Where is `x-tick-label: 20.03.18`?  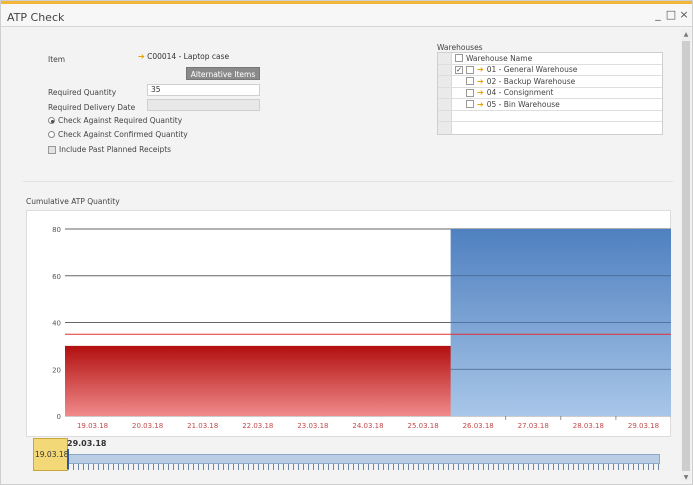 x-tick-label: 20.03.18 is located at coordinates (147, 426).